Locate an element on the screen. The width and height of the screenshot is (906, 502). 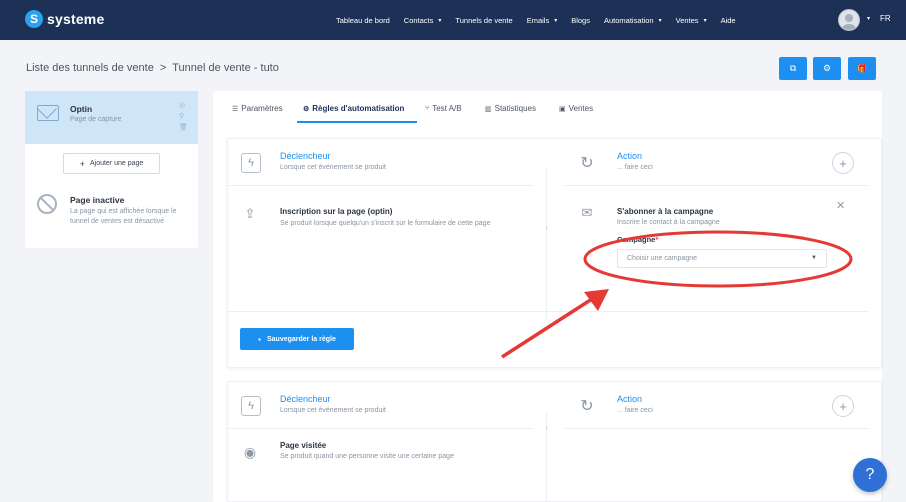
tab-test-ab: ⑂ Test A/B is located at coordinates (443, 108).